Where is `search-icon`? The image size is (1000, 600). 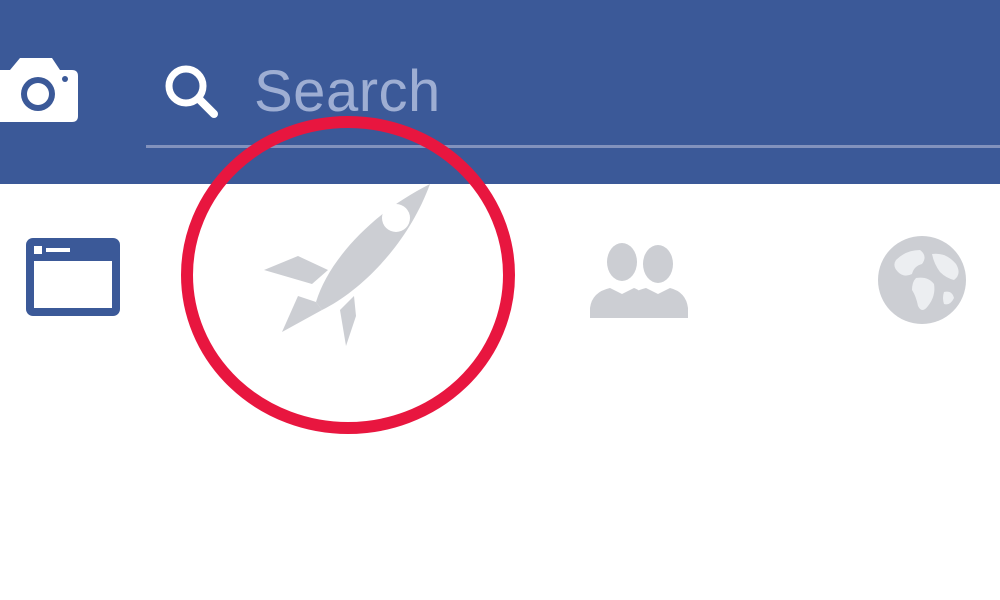
search-icon is located at coordinates (191, 91).